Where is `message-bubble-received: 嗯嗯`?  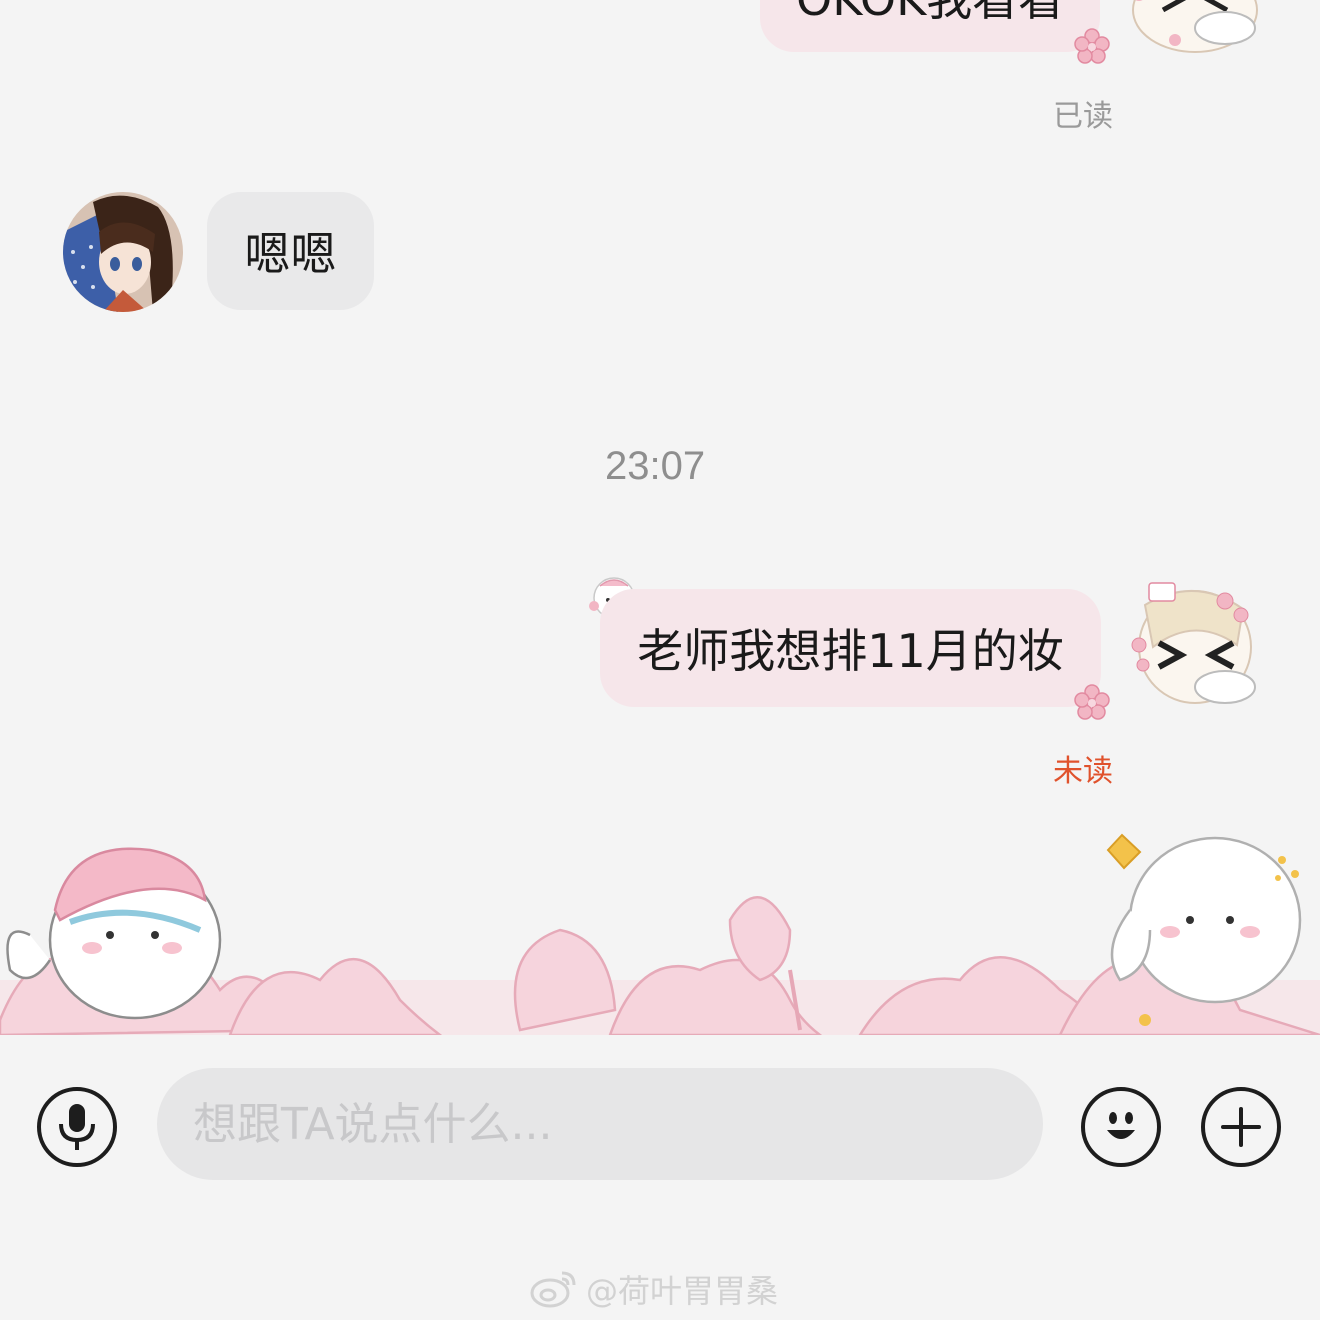
message-bubble-received: 嗯嗯 is located at coordinates (290, 251).